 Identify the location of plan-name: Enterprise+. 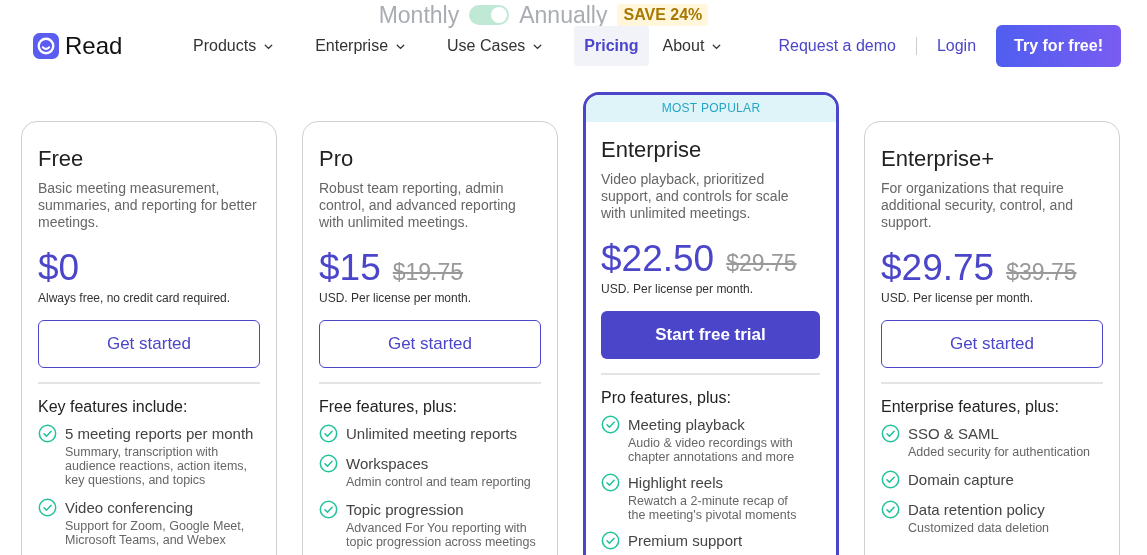
(938, 159).